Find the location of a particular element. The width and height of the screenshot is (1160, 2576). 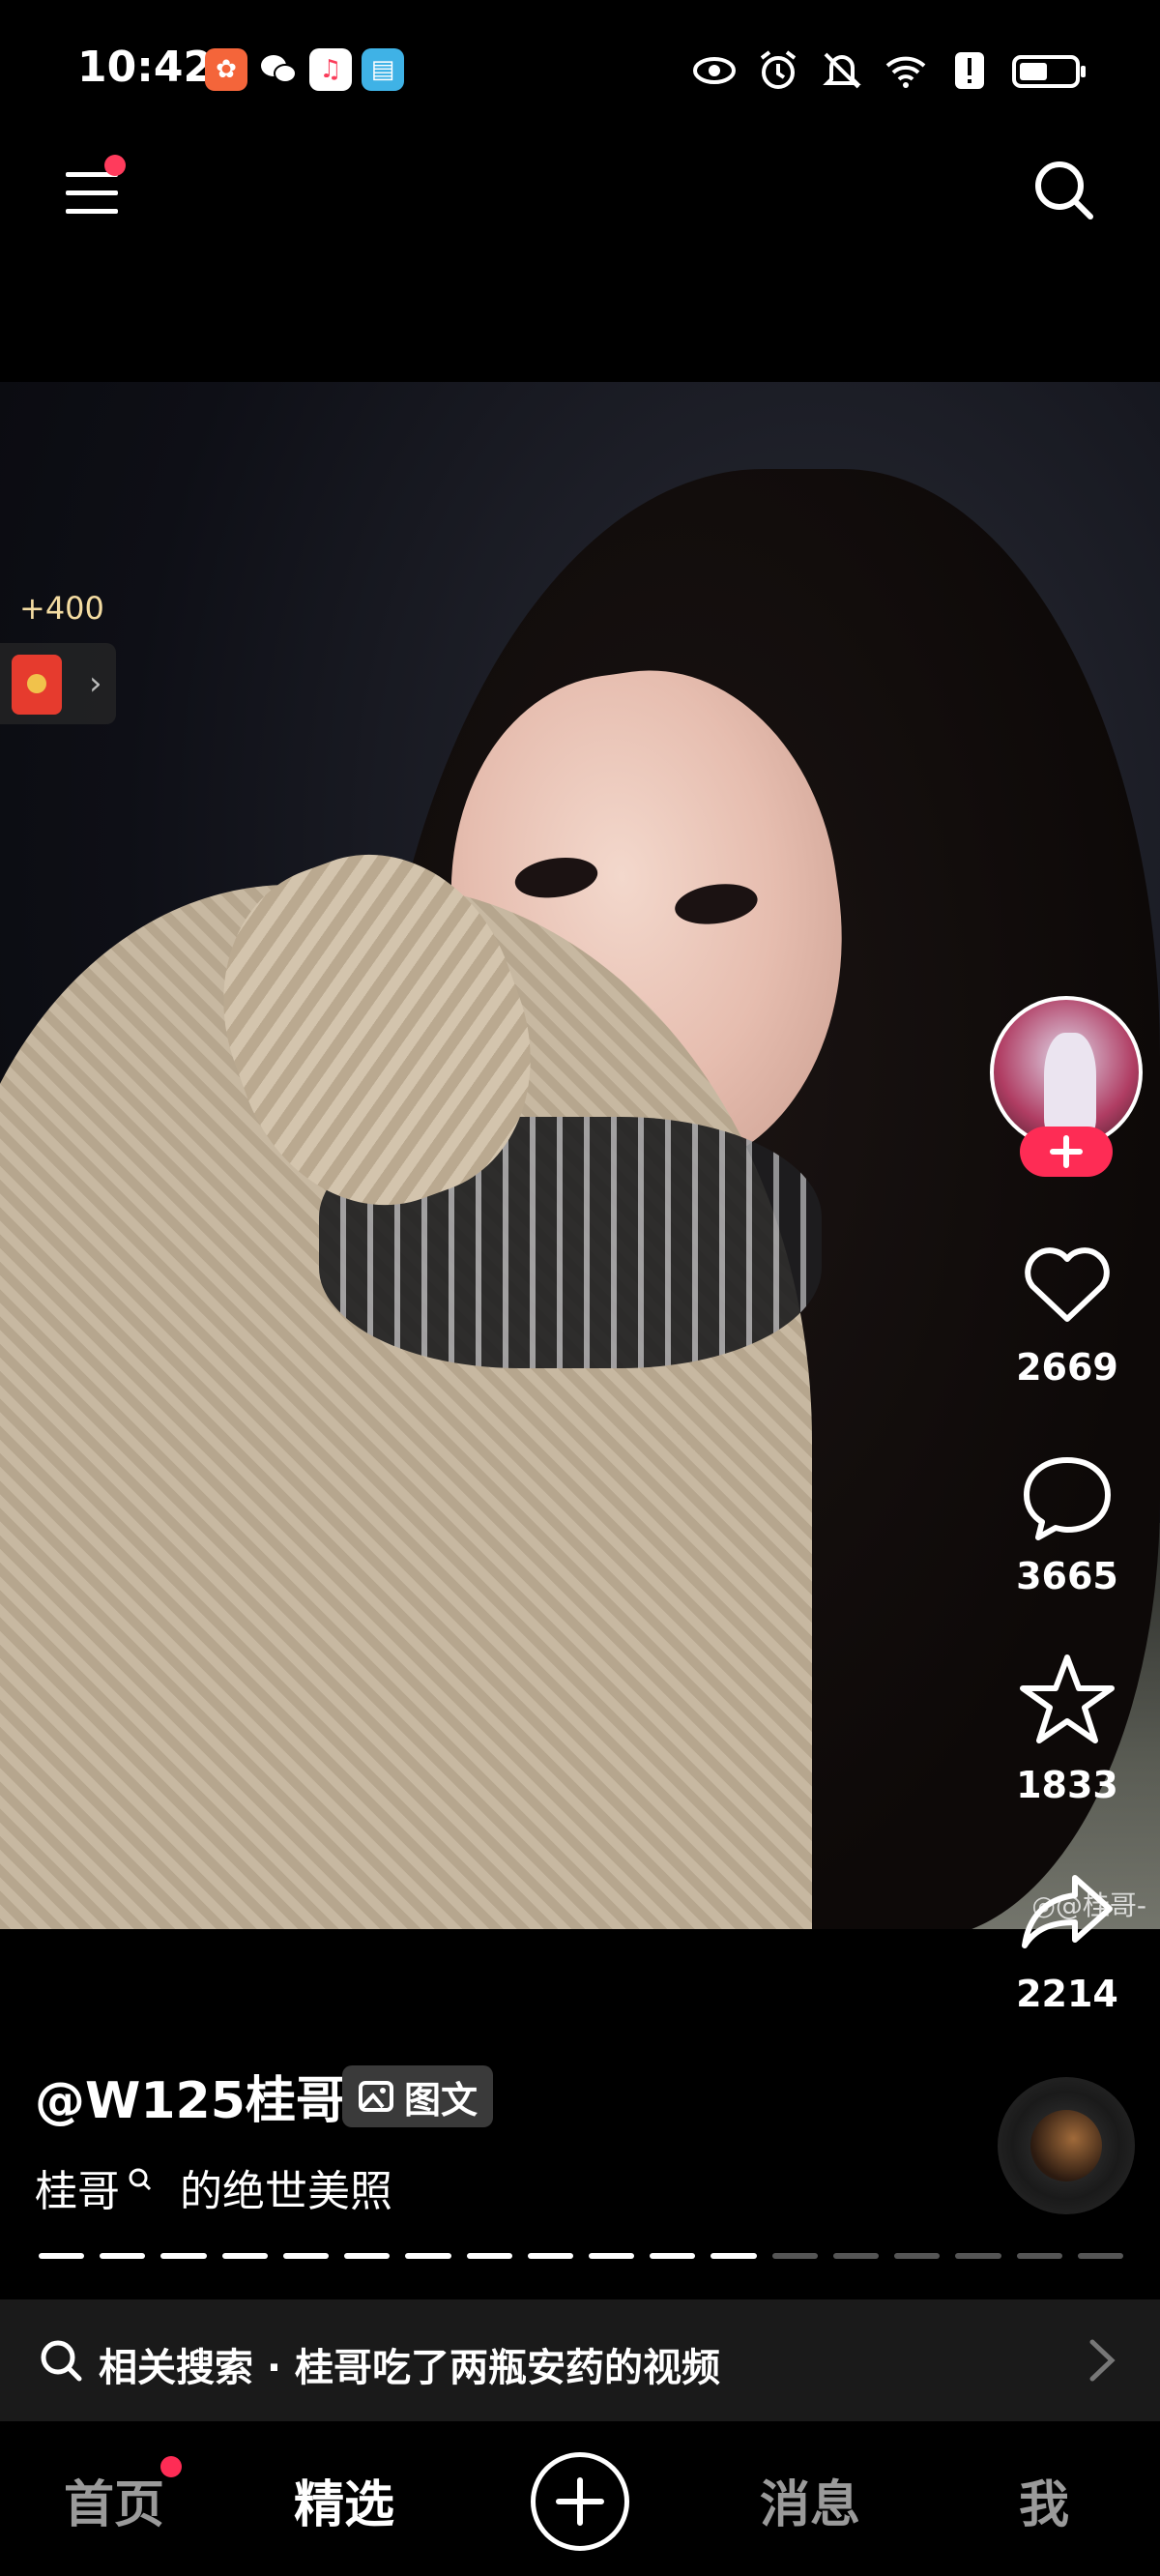

image-icon is located at coordinates (376, 2096).